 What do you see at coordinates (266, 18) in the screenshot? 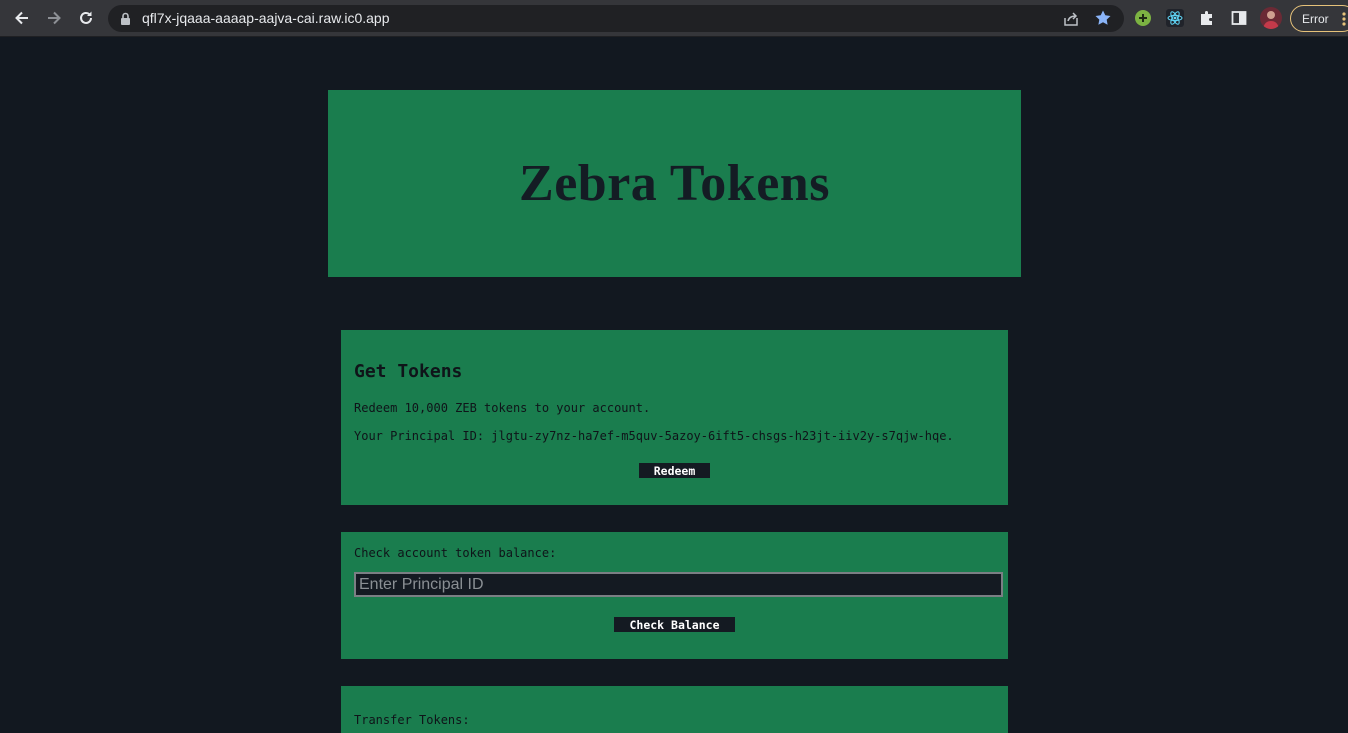
I see `url-text: qfl7x-jqaaa-aaaap-aajva-cai.raw.ic0.app` at bounding box center [266, 18].